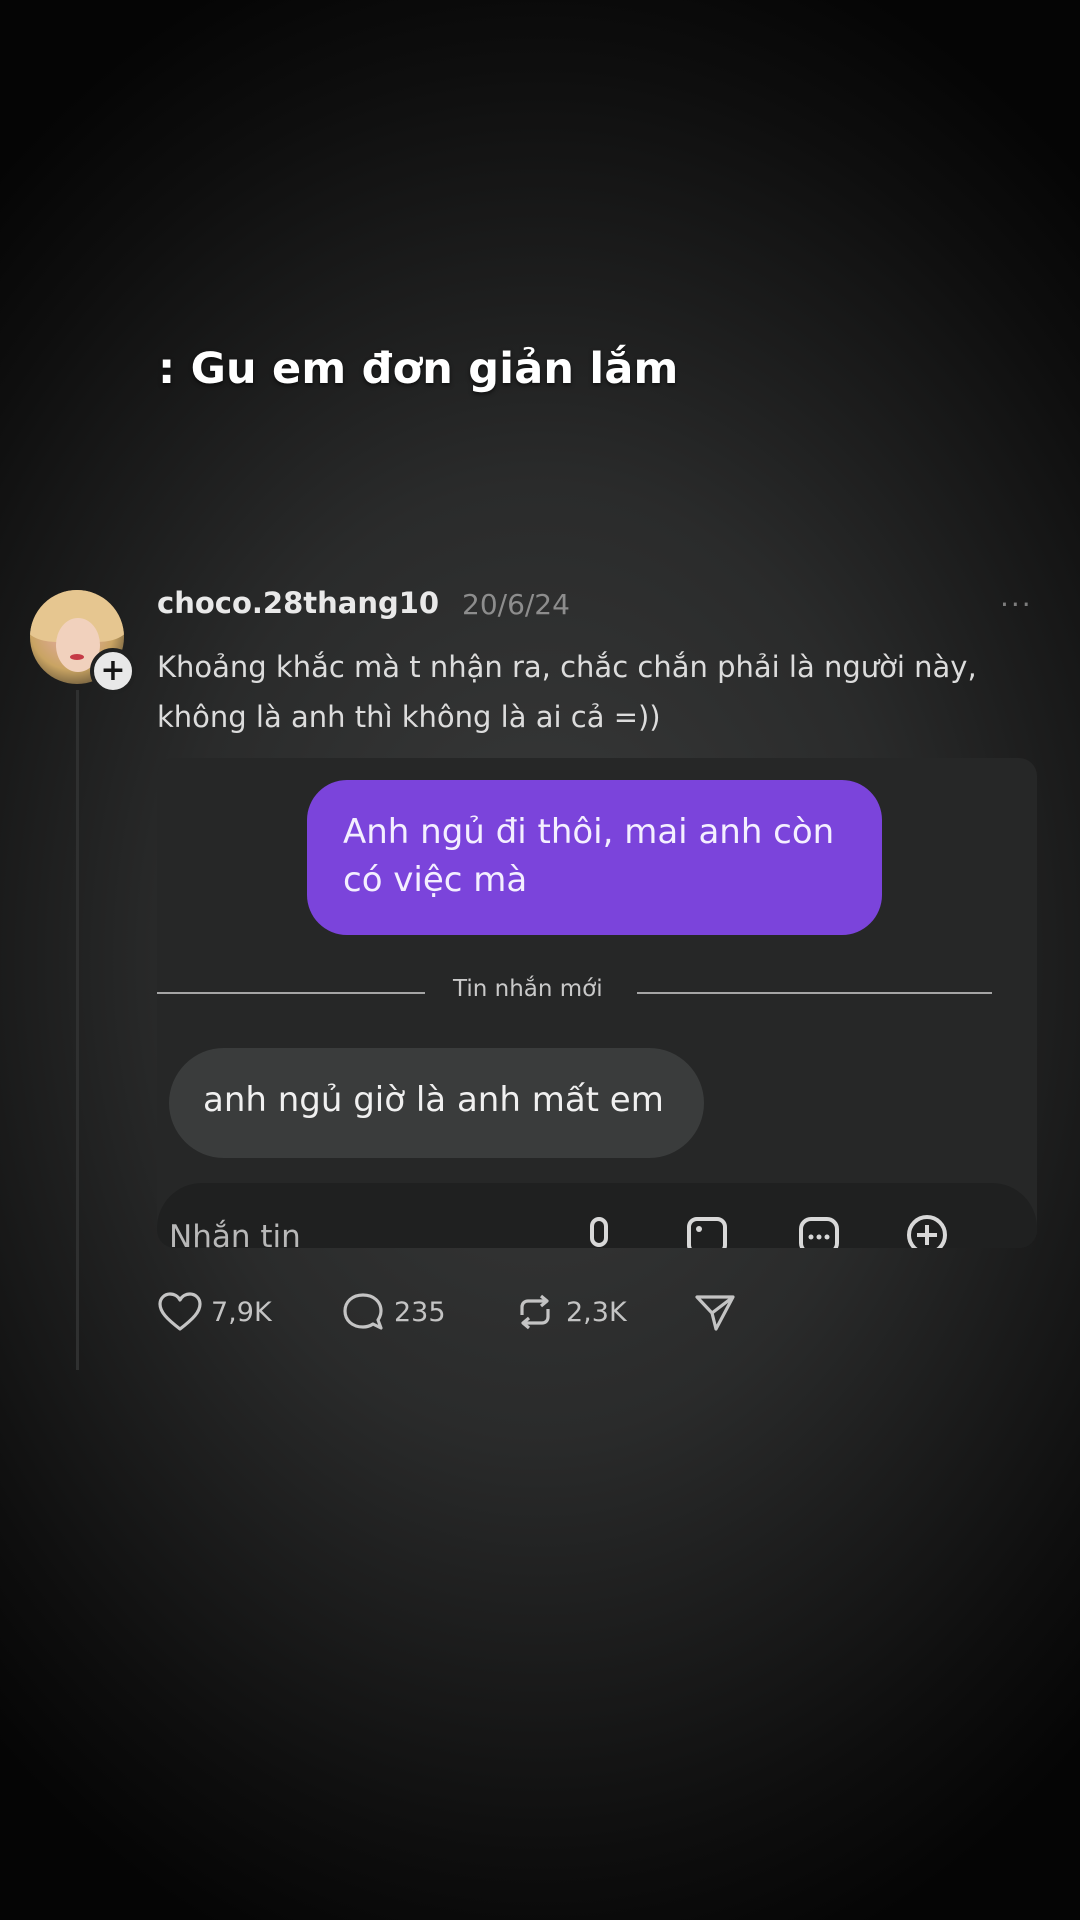 This screenshot has height=1920, width=1080. What do you see at coordinates (597, 1215) in the screenshot?
I see `message-composer: Nhắn tin` at bounding box center [597, 1215].